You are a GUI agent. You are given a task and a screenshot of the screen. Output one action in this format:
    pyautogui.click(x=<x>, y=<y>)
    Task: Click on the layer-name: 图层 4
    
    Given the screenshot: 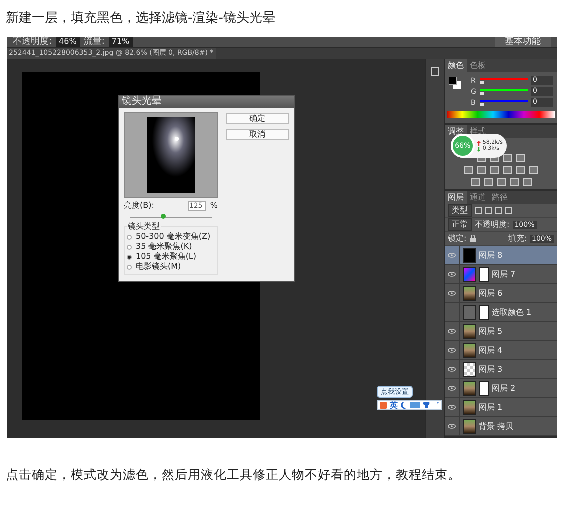 What is the action you would take?
    pyautogui.click(x=491, y=350)
    